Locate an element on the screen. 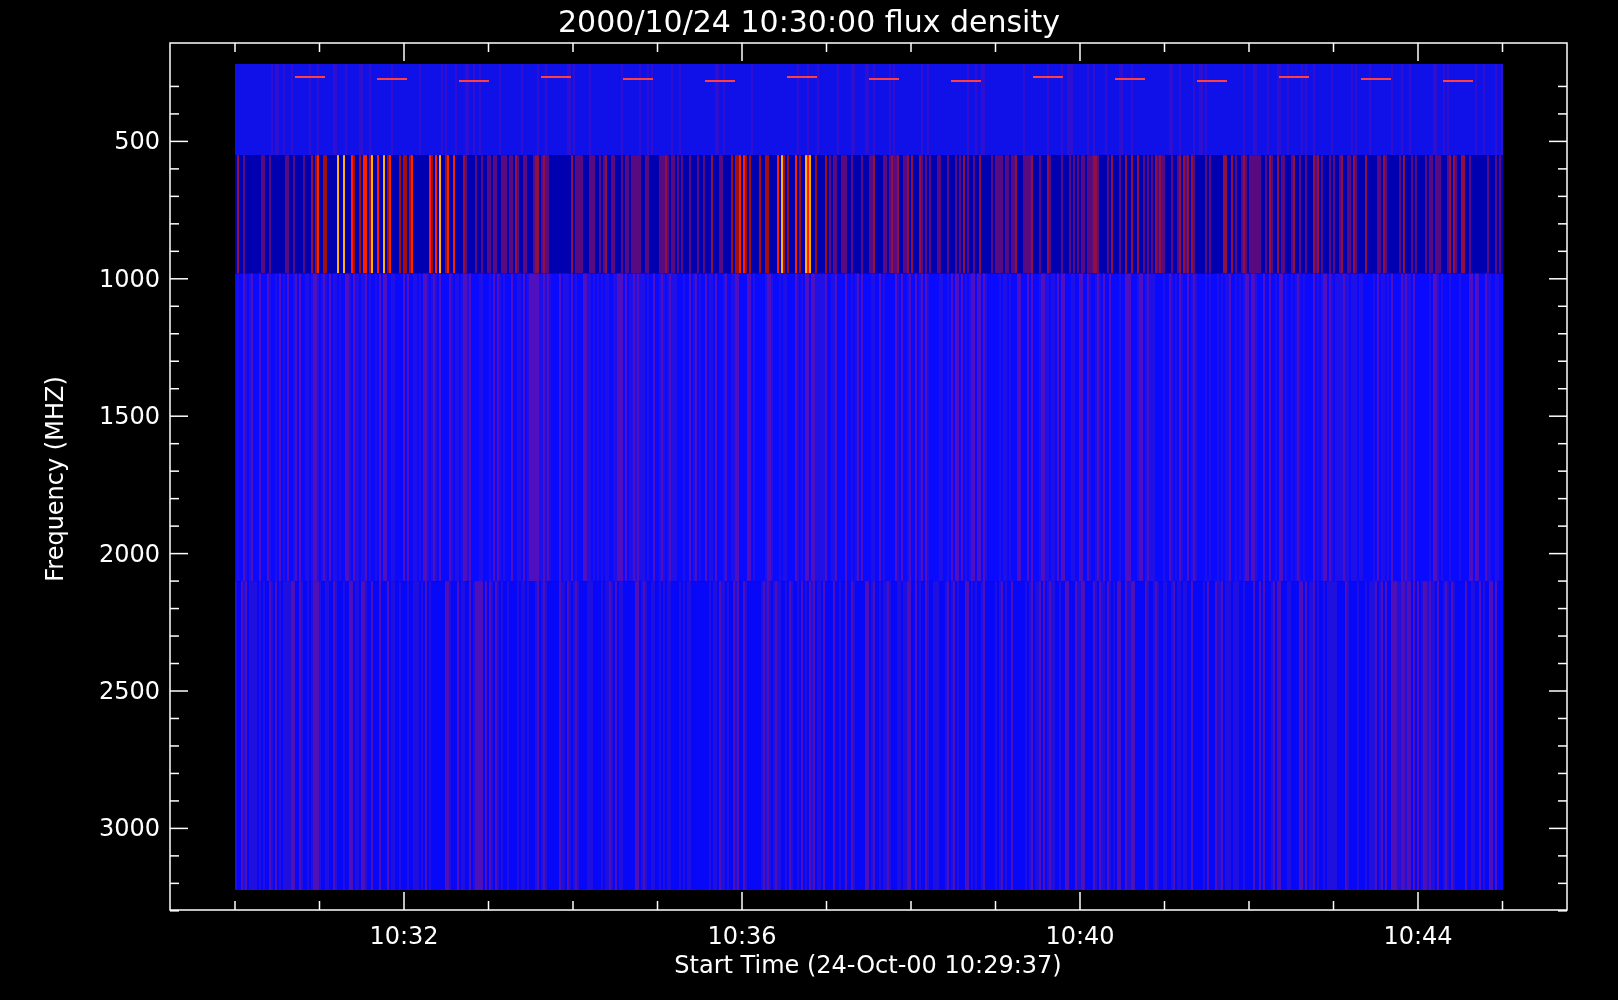  x-tick-label: 10:36 is located at coordinates (742, 936).